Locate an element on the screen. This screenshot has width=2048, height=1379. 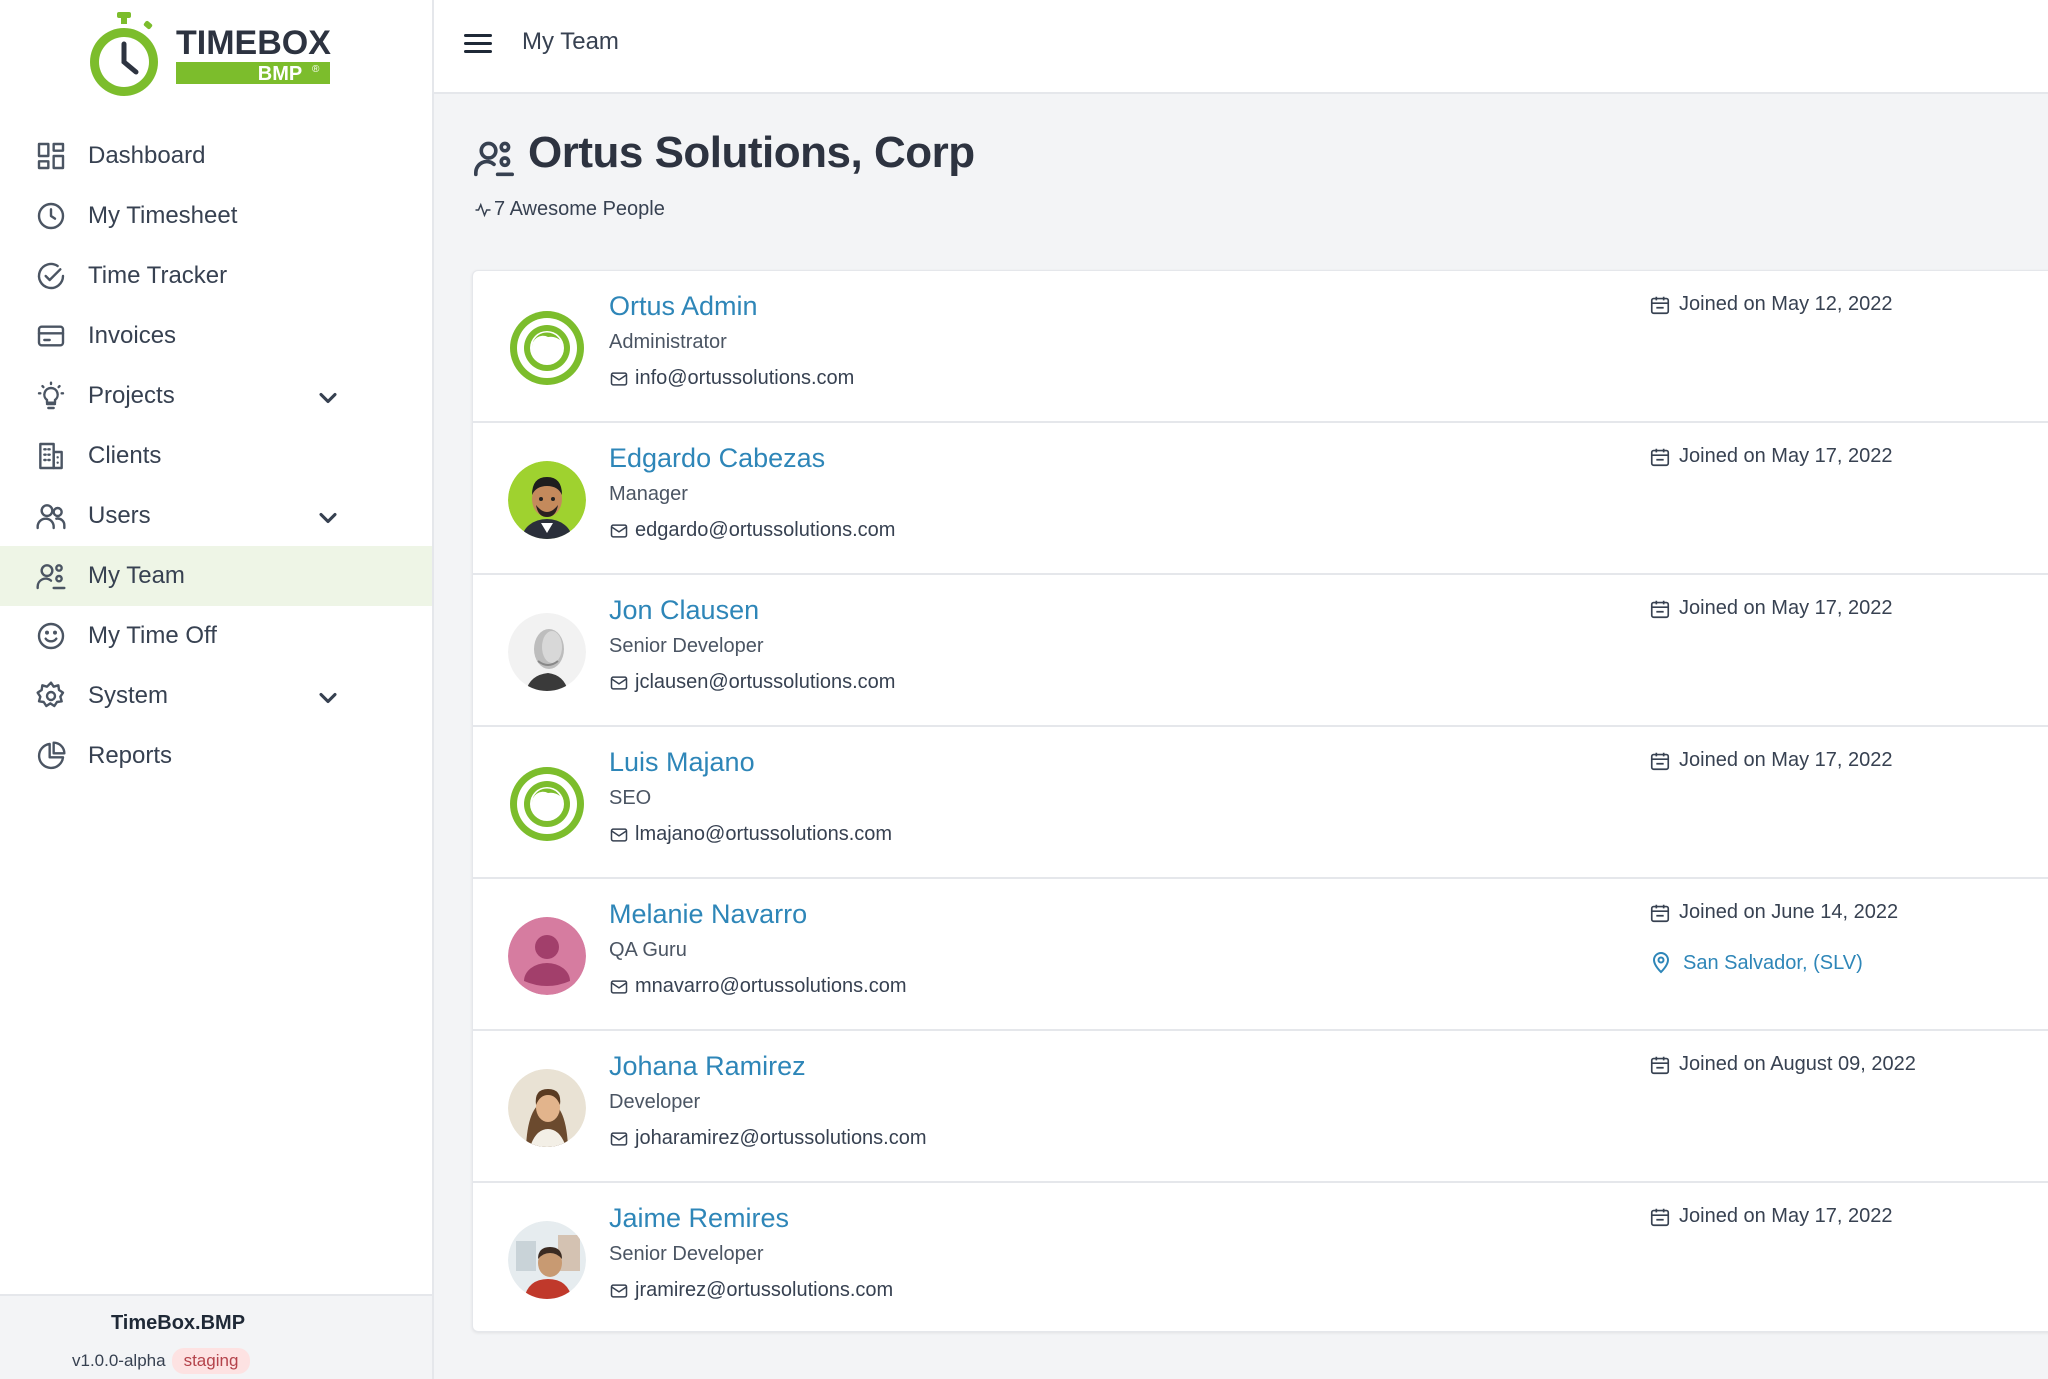
app-name: TimeBox.BMP is located at coordinates (178, 1323).